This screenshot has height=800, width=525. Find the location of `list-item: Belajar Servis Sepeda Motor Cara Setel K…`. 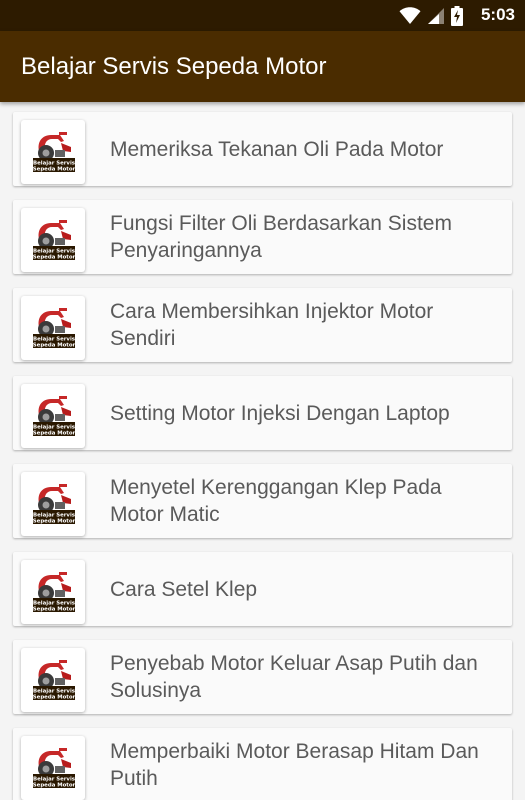

list-item: Belajar Servis Sepeda Motor Cara Setel K… is located at coordinates (262, 589).